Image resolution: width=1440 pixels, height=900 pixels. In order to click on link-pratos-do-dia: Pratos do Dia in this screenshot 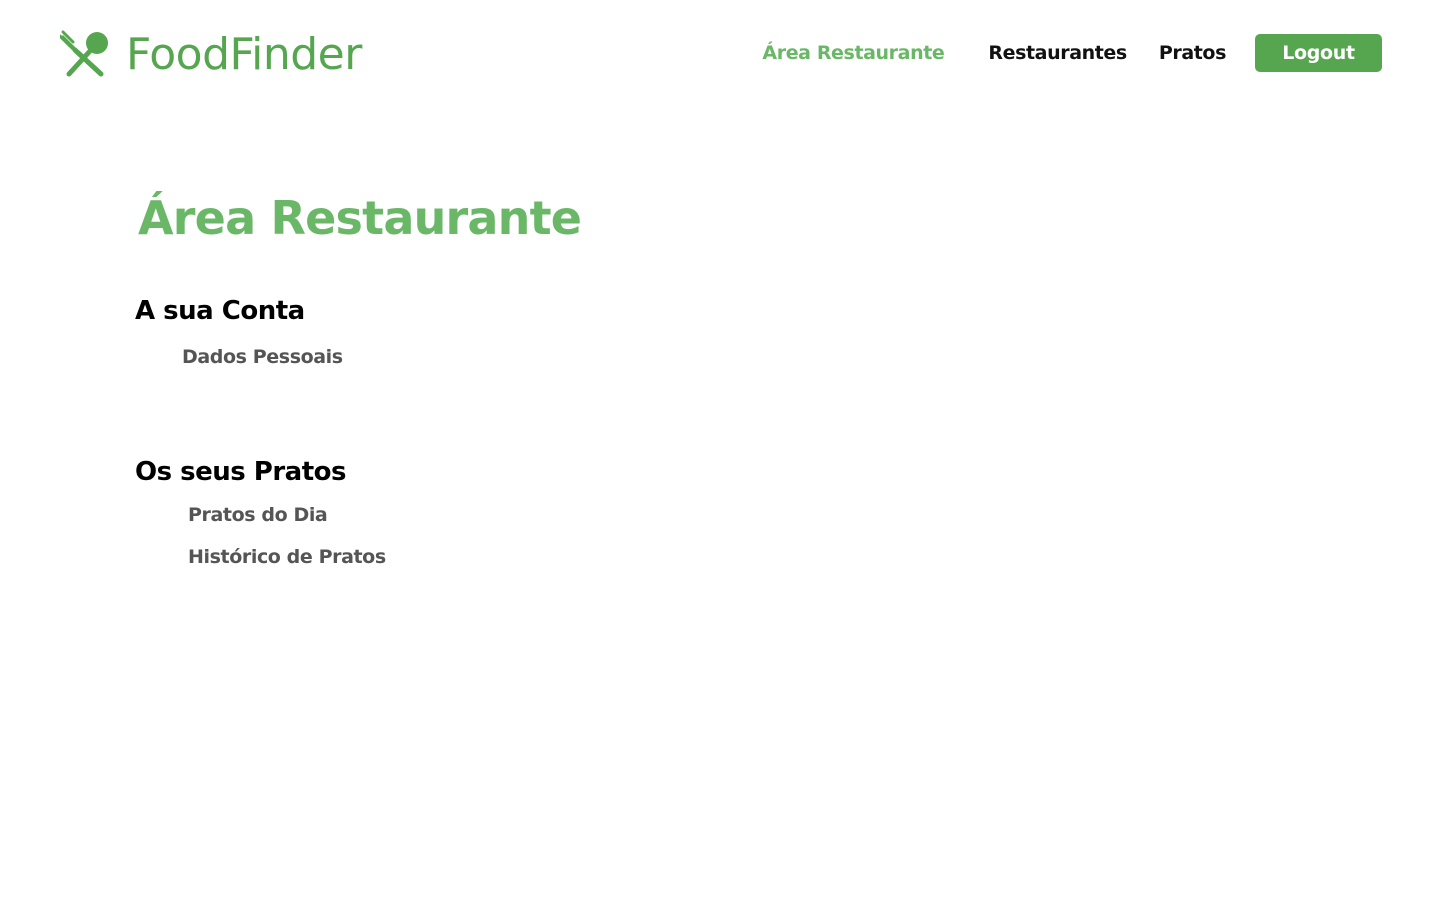, I will do `click(258, 515)`.